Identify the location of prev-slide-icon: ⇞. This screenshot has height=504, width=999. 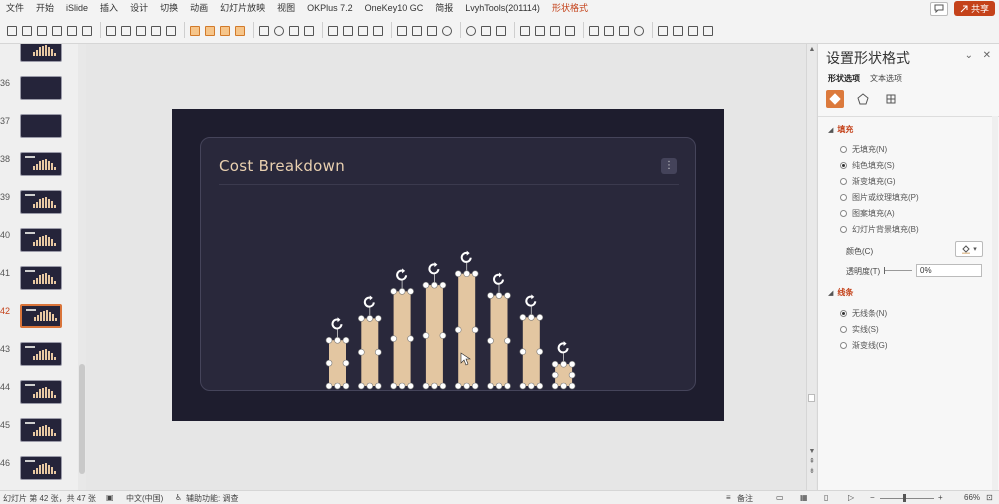
(812, 462).